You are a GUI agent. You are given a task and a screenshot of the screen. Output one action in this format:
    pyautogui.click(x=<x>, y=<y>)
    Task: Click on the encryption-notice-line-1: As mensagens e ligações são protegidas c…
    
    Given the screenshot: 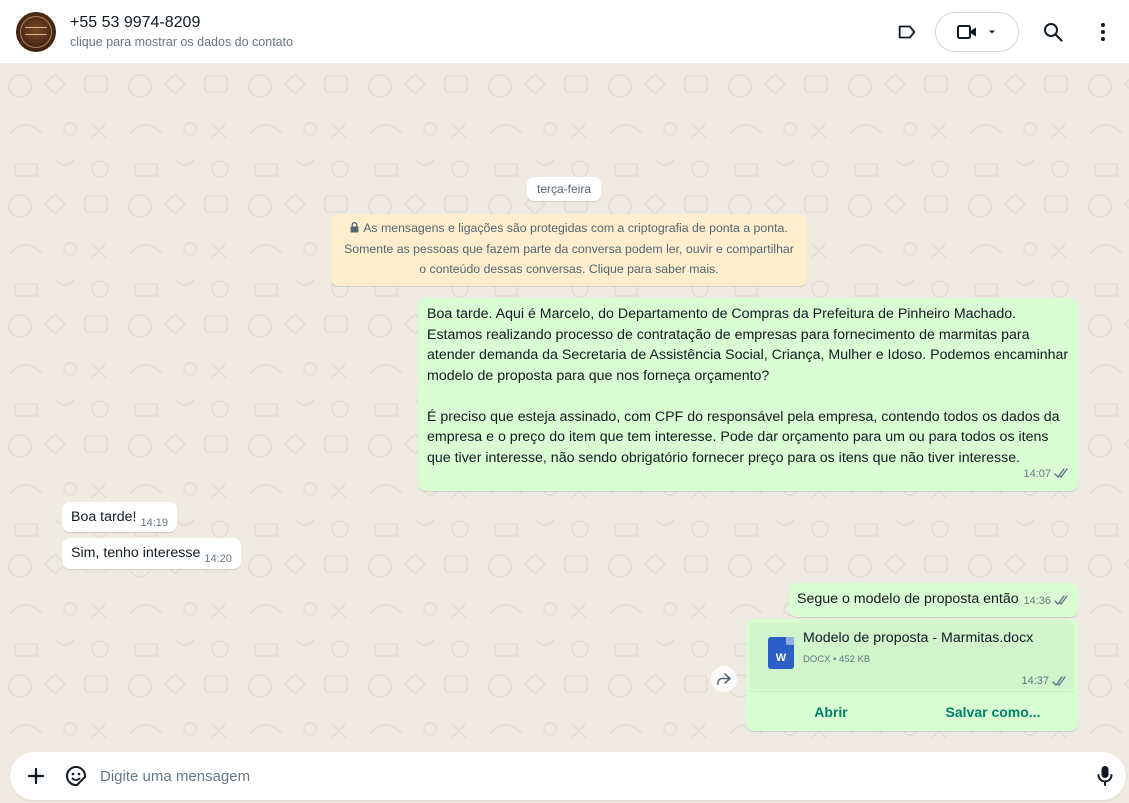 What is the action you would take?
    pyautogui.click(x=569, y=228)
    